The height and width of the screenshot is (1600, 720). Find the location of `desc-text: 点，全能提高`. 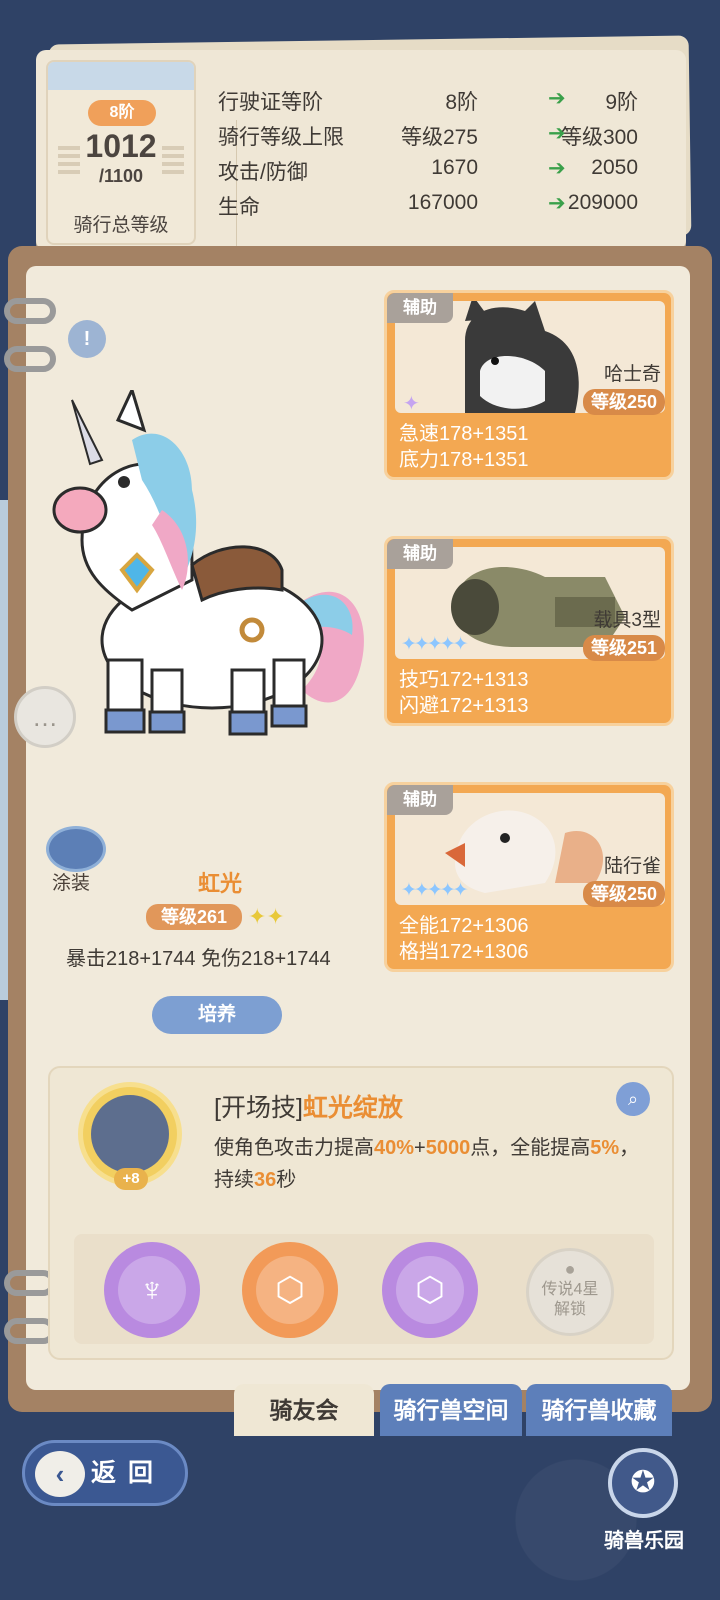

desc-text: 点，全能提高 is located at coordinates (530, 1148).